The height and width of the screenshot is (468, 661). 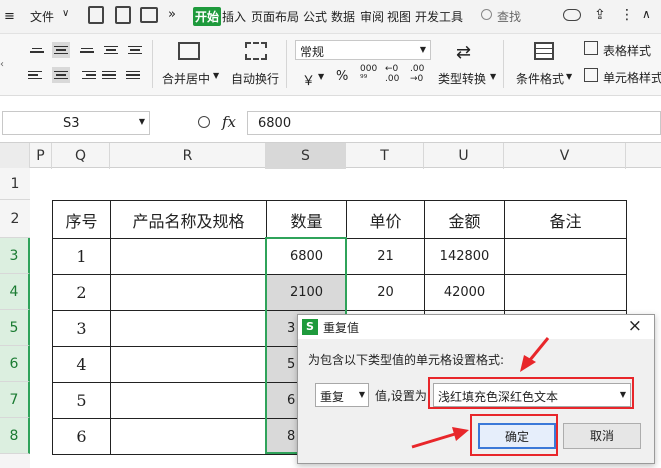 What do you see at coordinates (480, 393) in the screenshot?
I see `annotation-arrows` at bounding box center [480, 393].